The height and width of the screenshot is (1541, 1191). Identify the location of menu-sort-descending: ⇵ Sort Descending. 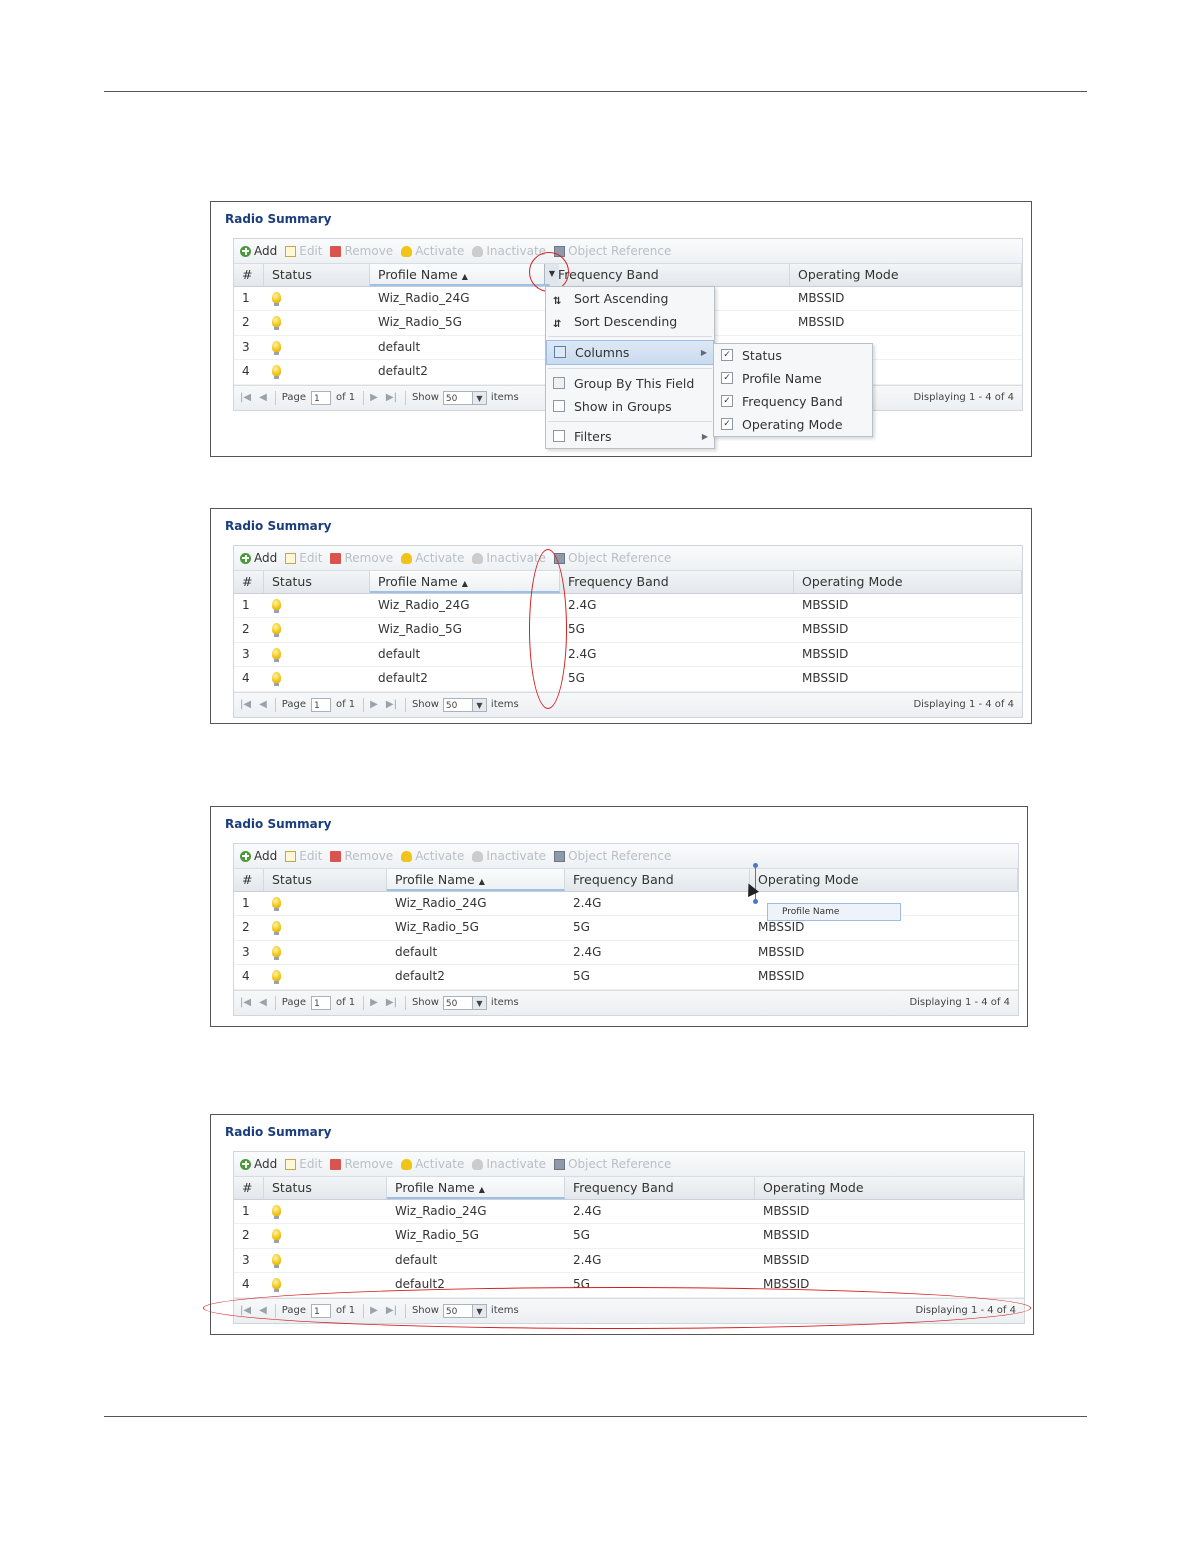
(630, 321).